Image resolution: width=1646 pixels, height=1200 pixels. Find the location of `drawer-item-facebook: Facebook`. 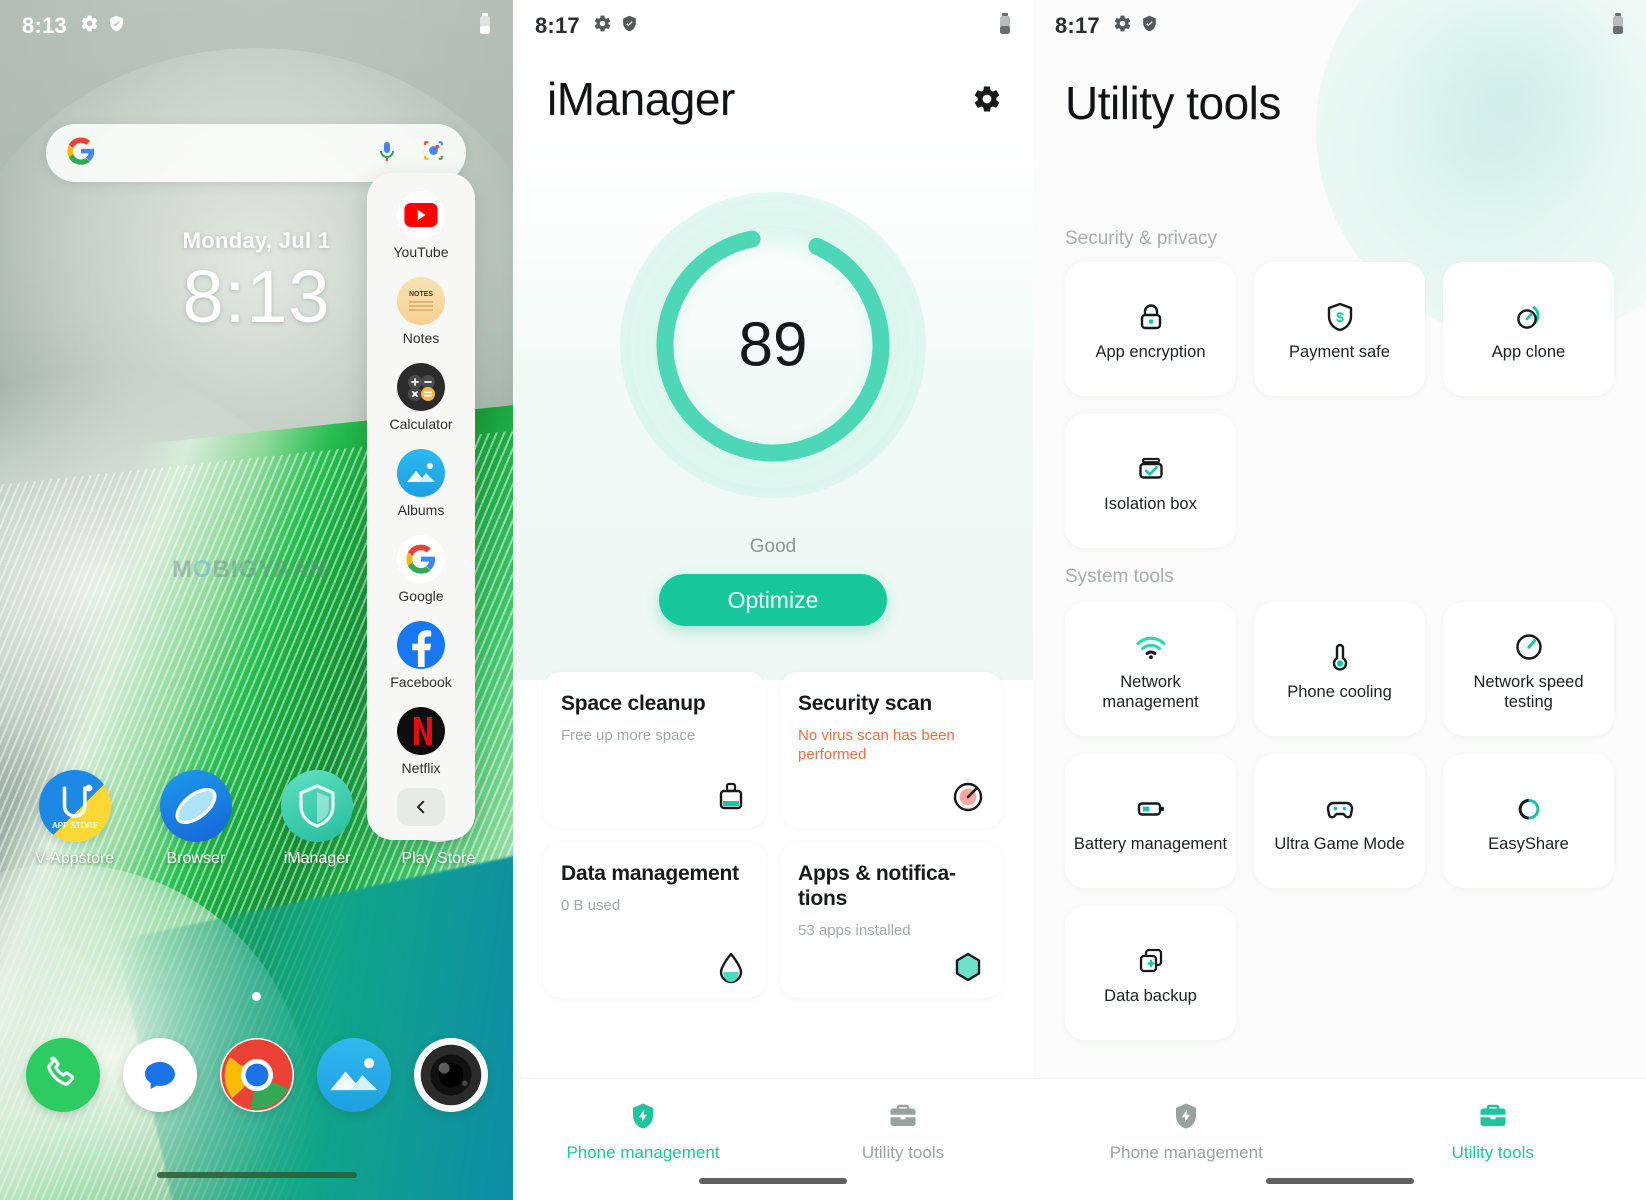

drawer-item-facebook: Facebook is located at coordinates (421, 655).